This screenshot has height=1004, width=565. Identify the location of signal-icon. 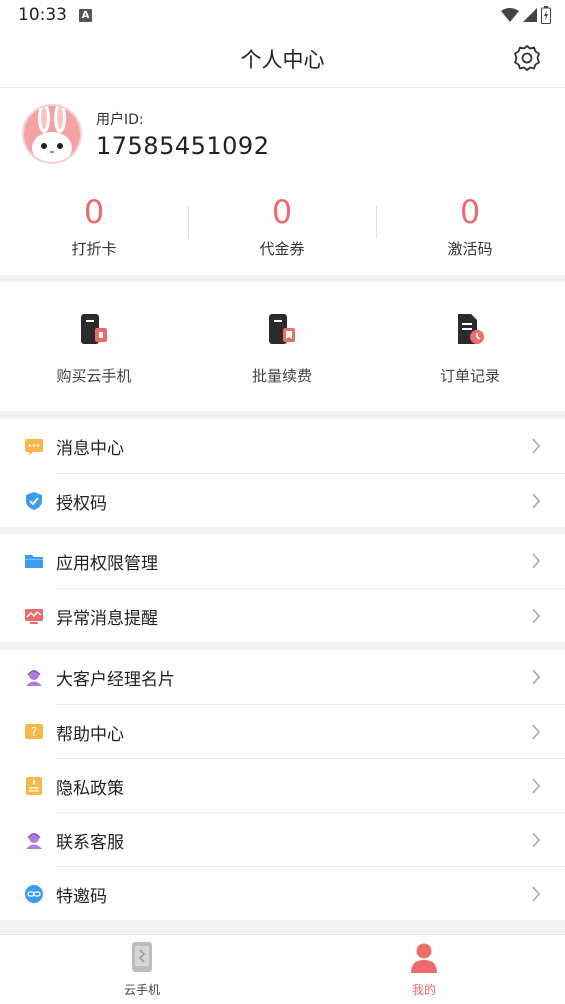
(530, 15).